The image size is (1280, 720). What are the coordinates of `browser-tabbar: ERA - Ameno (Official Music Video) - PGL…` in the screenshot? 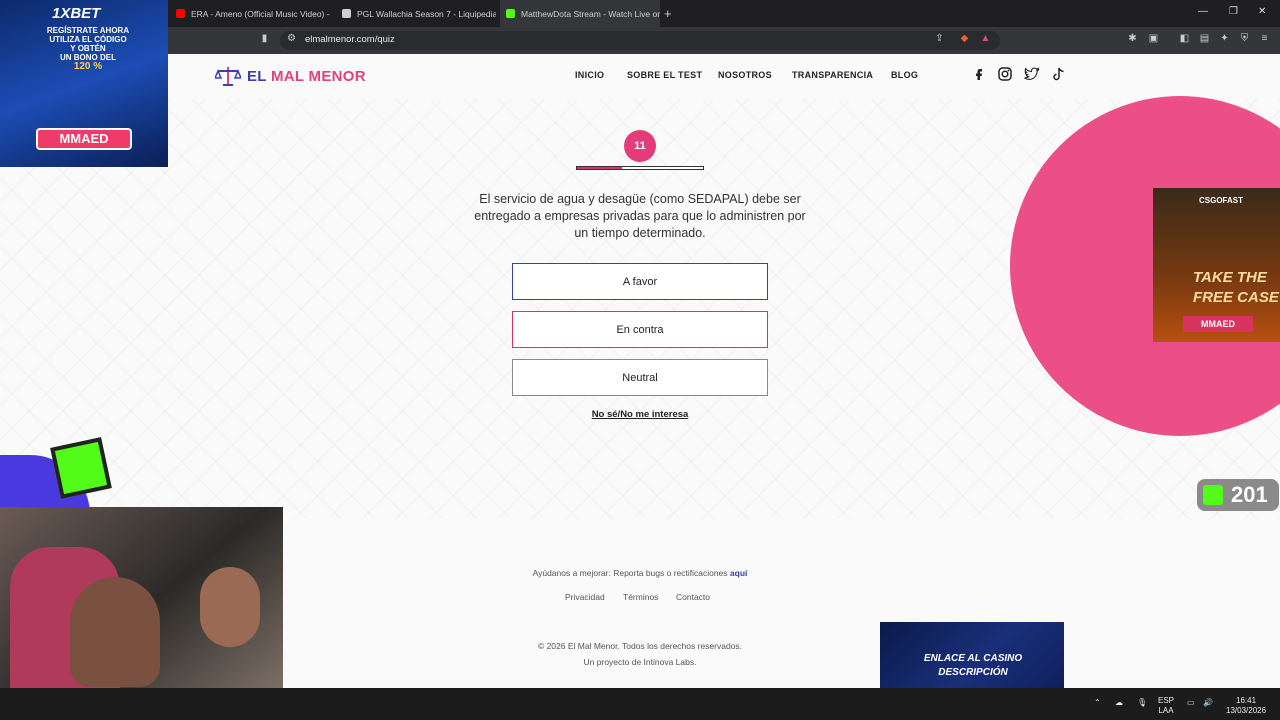 It's located at (640, 13).